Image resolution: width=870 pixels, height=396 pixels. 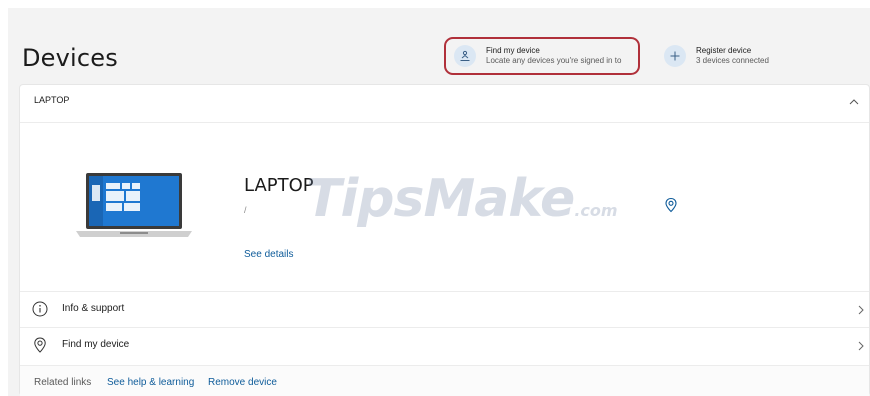 I want to click on device-card-header: LAPTOP, so click(x=444, y=104).